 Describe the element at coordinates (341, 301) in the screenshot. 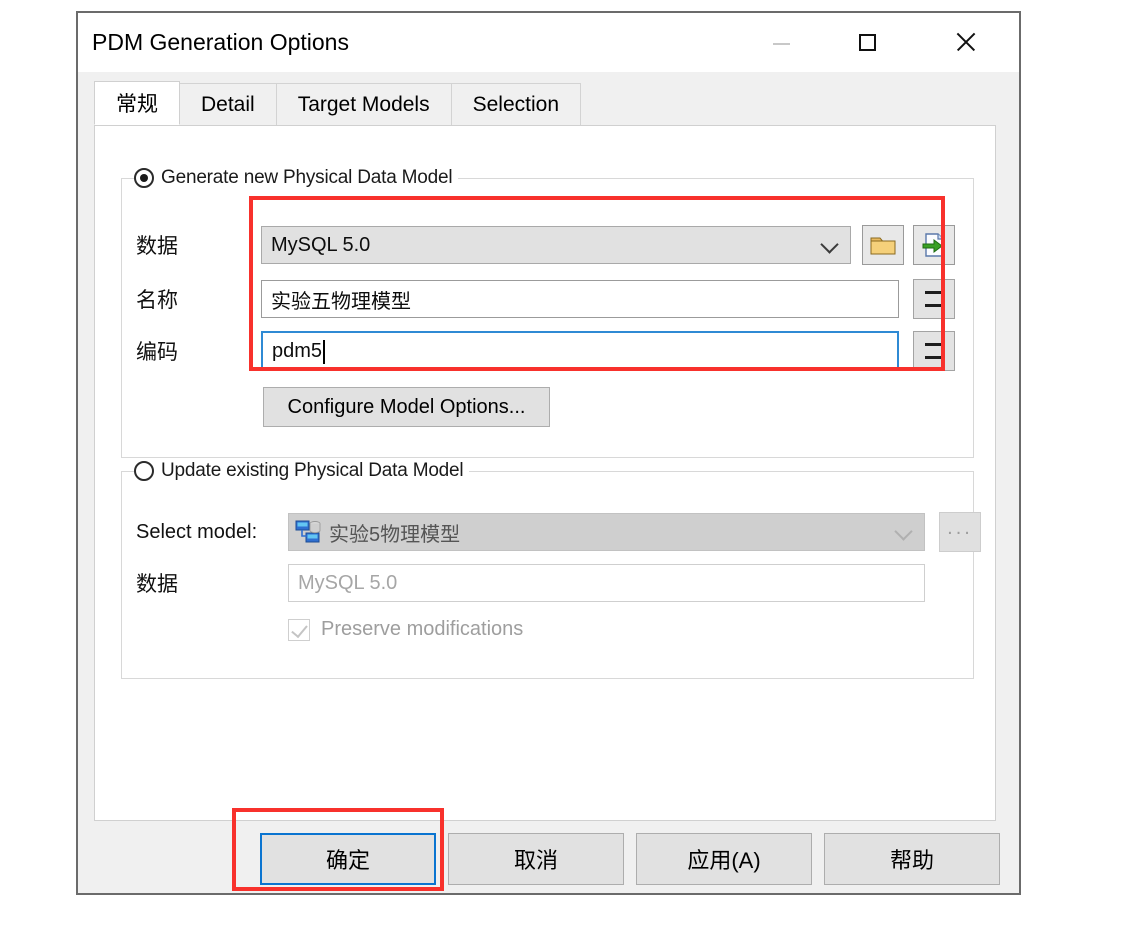

I see `name-value: 实验五物理模型` at that location.